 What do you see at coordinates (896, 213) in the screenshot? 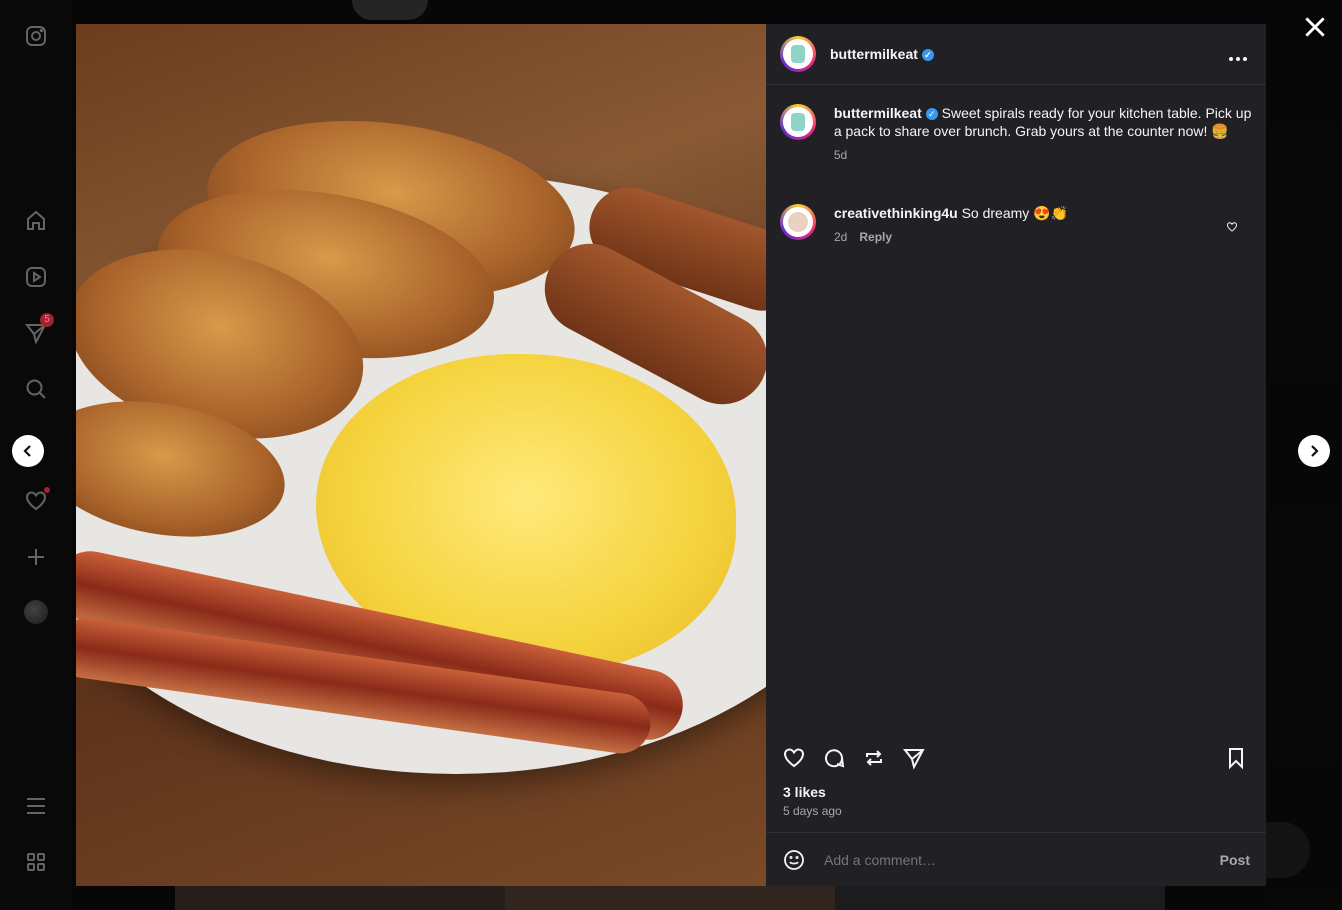
I see `commenter-handle: creativethinking4u` at bounding box center [896, 213].